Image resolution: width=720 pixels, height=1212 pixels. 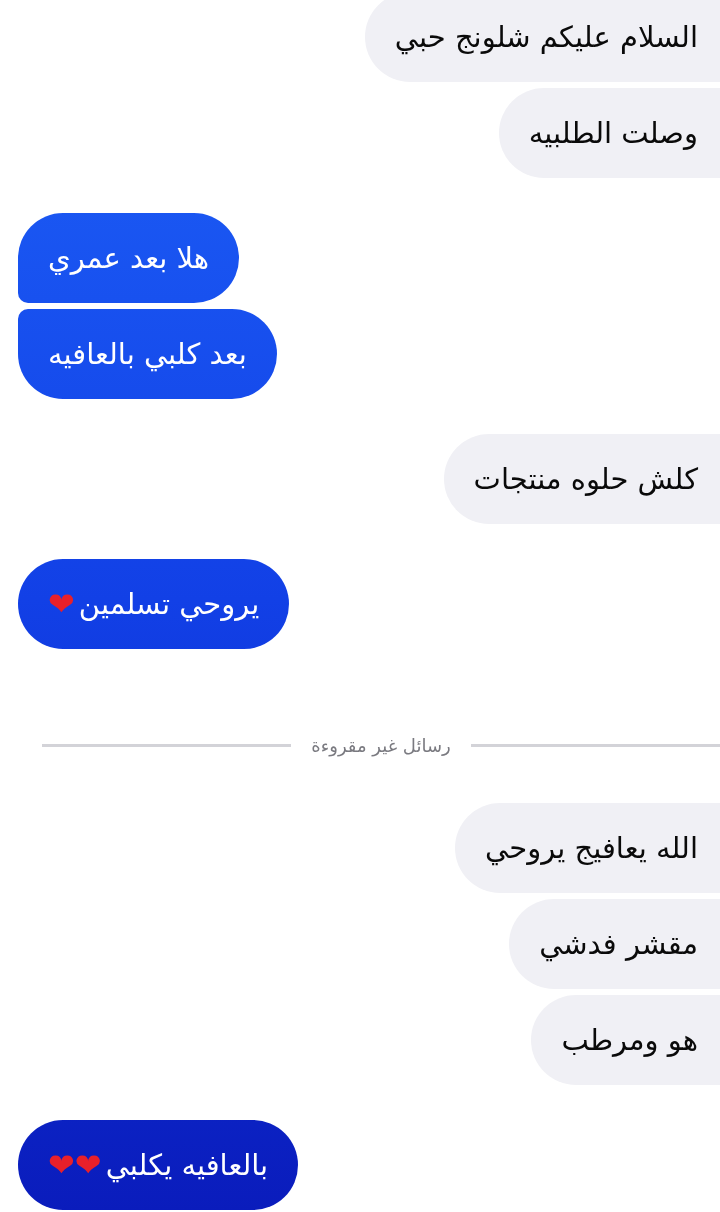 I want to click on sent-message: يروحي تسلمين❤, so click(x=154, y=604).